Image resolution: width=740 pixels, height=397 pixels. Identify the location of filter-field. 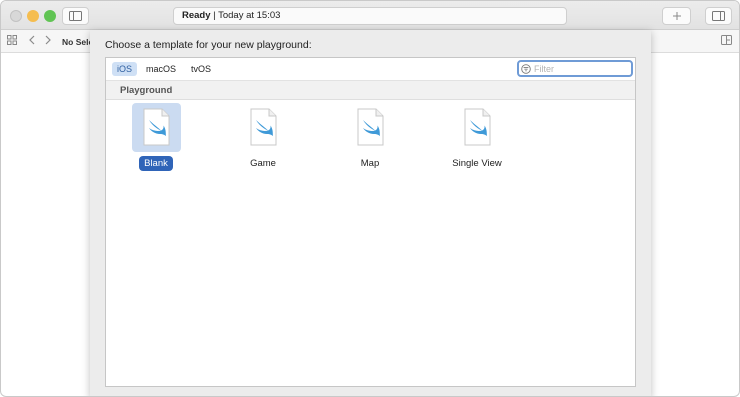
(575, 68).